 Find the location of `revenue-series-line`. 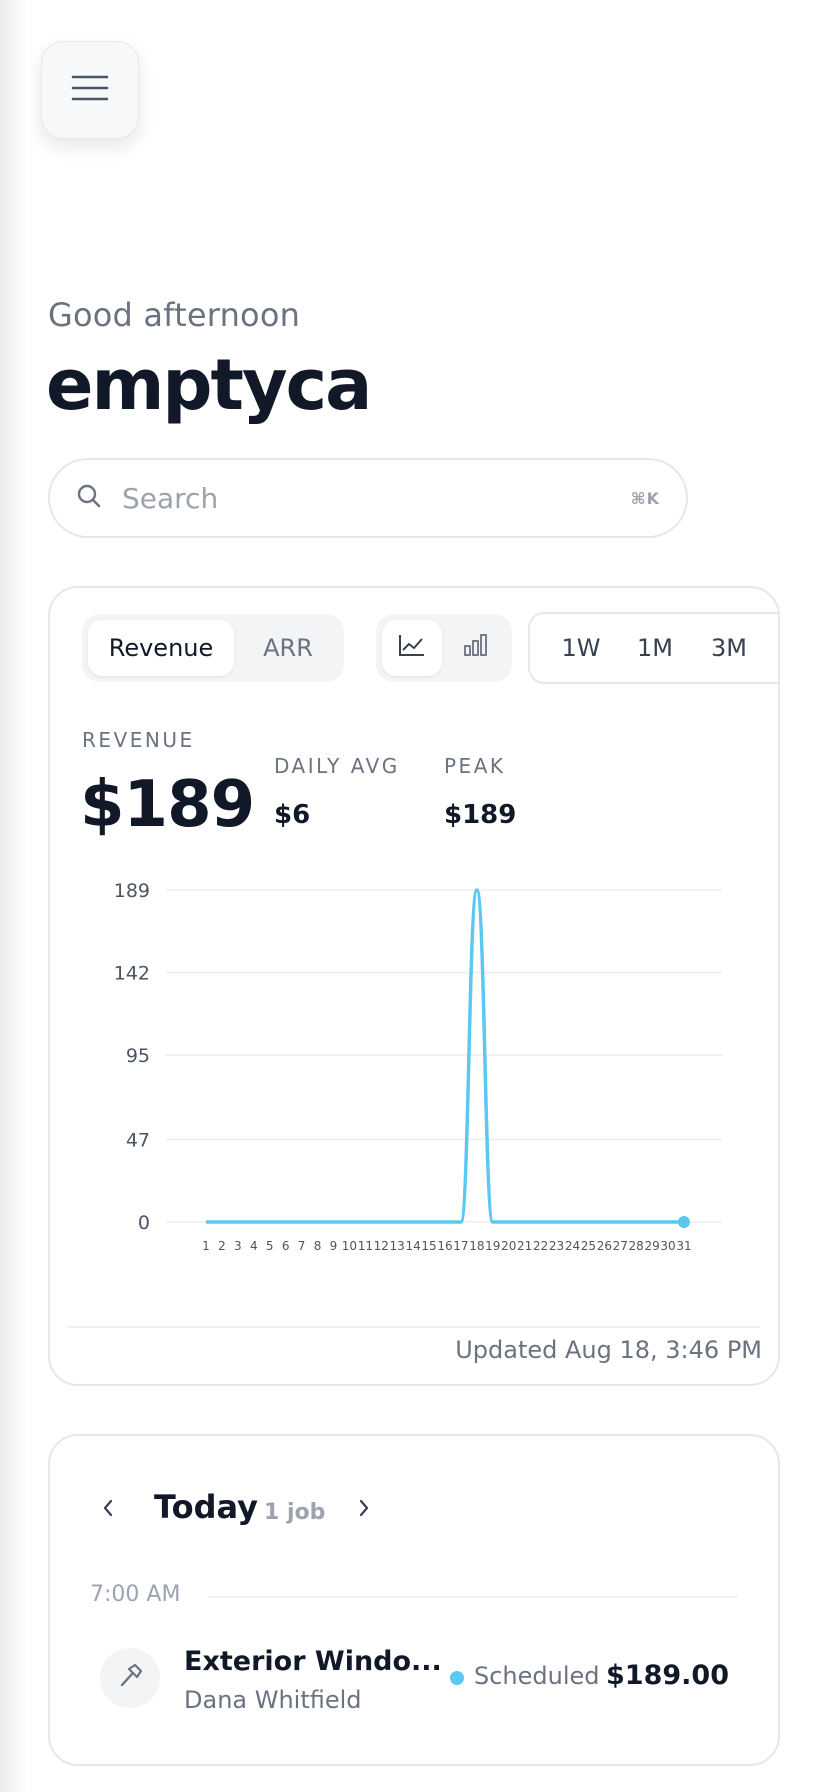

revenue-series-line is located at coordinates (444, 1056).